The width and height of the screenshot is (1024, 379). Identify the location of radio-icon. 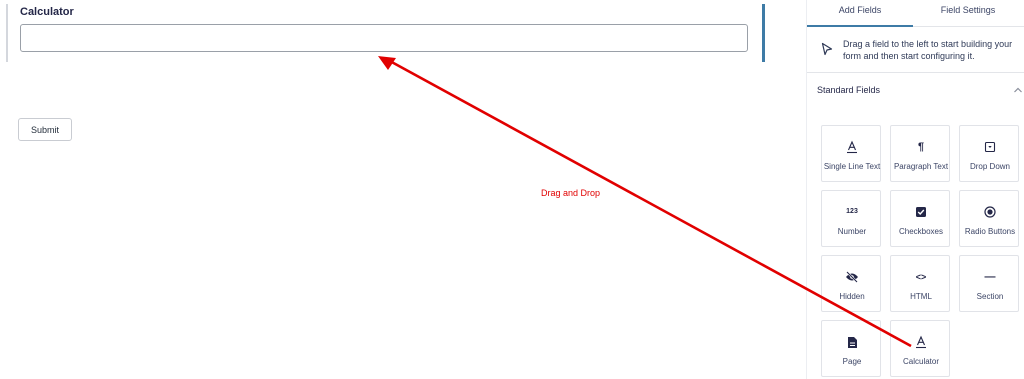
(990, 212).